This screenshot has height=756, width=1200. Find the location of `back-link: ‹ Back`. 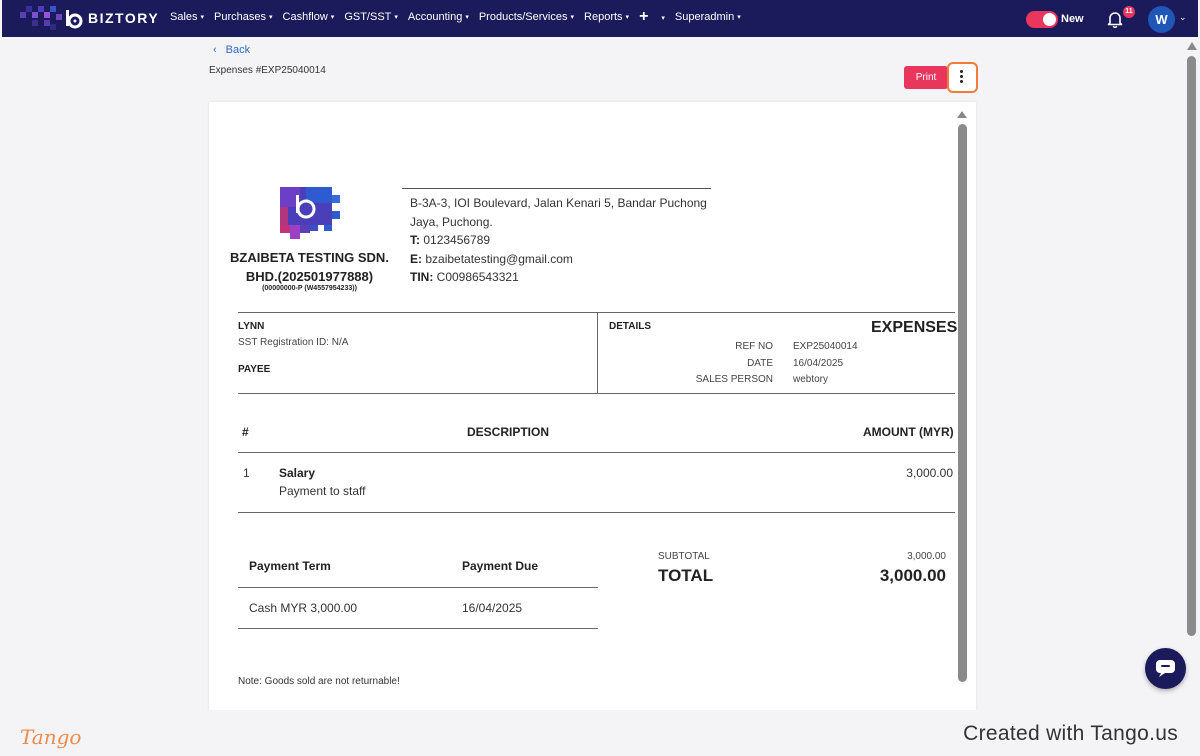

back-link: ‹ Back is located at coordinates (231, 50).